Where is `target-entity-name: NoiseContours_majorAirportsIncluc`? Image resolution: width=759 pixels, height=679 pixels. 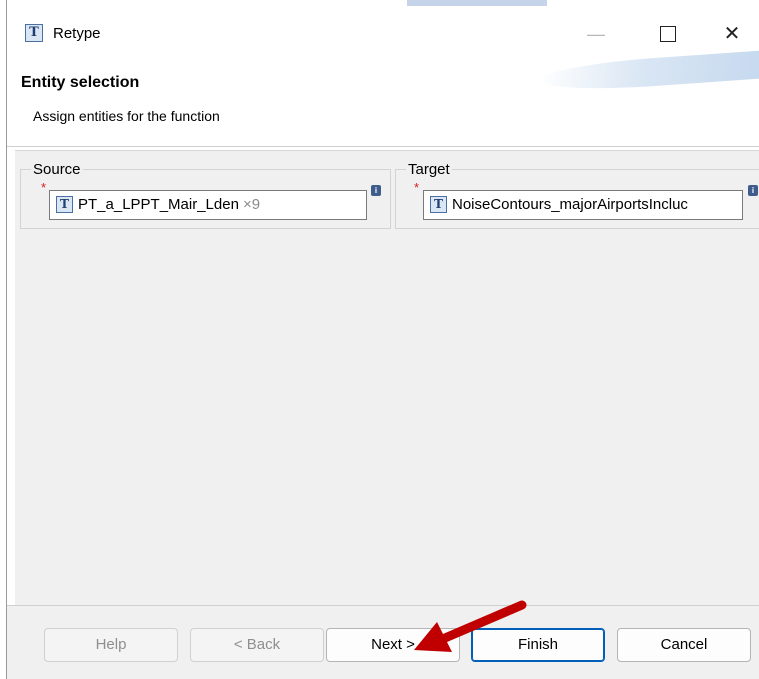
target-entity-name: NoiseContours_majorAirportsIncluc is located at coordinates (570, 204).